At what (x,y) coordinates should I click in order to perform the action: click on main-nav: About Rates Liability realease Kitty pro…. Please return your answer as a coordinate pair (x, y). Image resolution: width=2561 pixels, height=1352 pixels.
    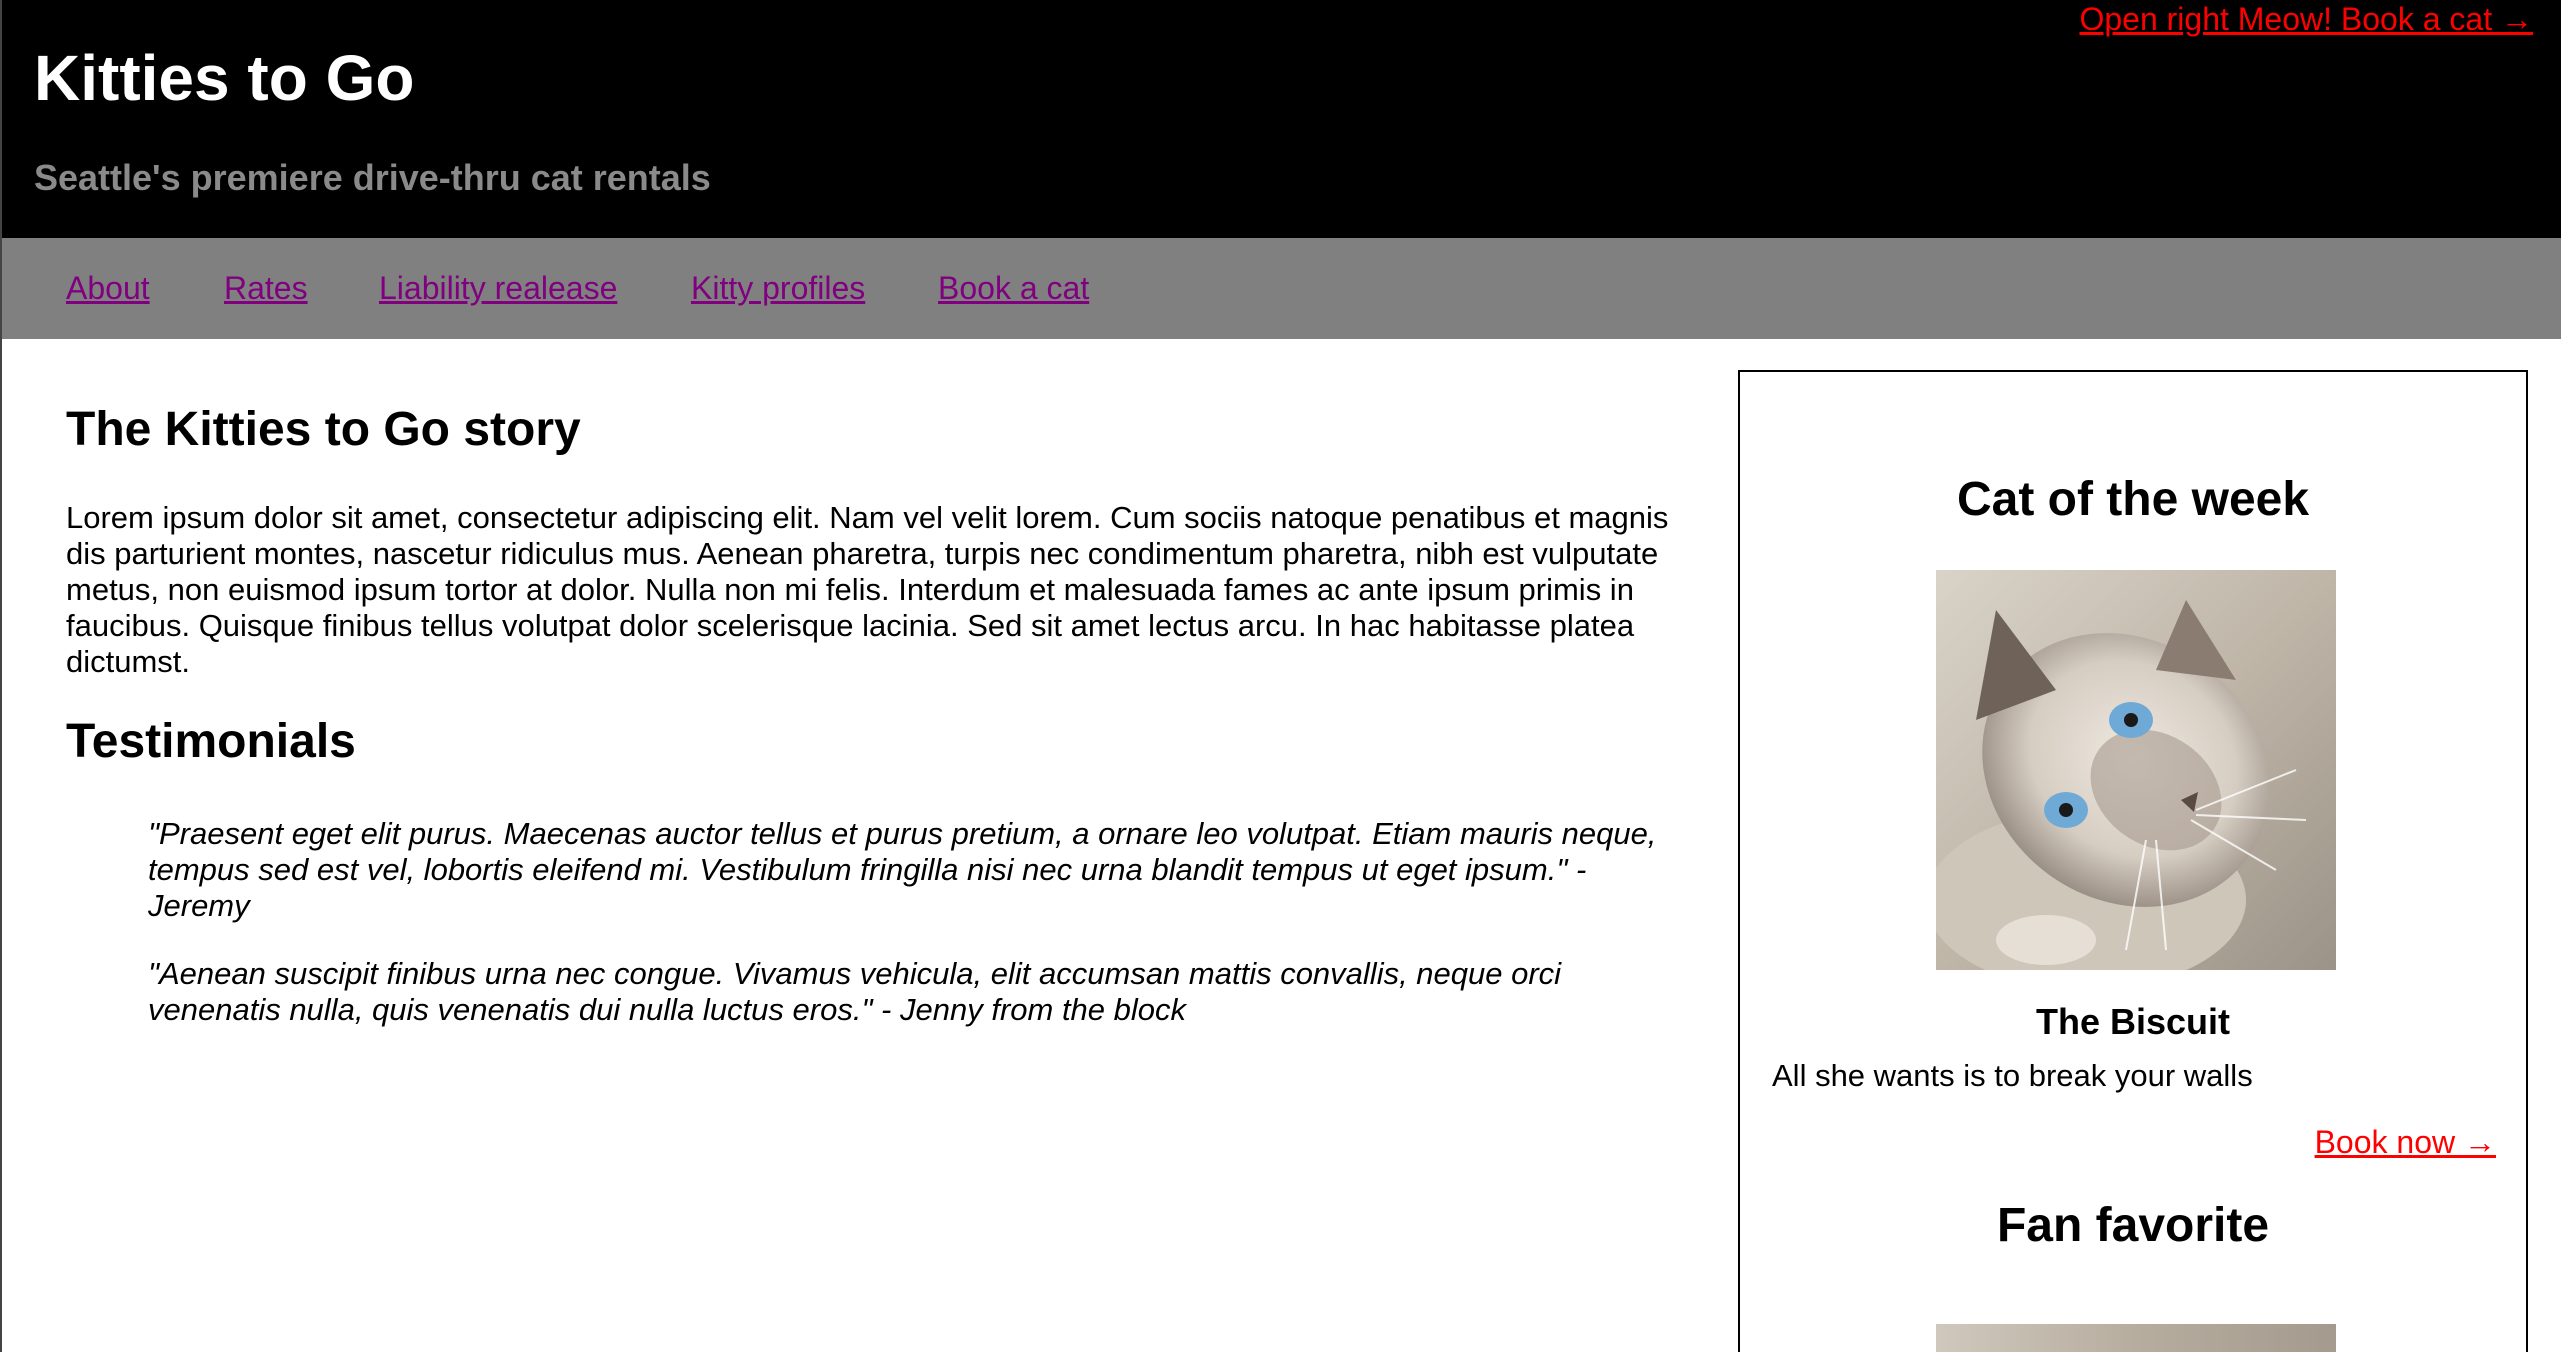
    Looking at the image, I should click on (1281, 288).